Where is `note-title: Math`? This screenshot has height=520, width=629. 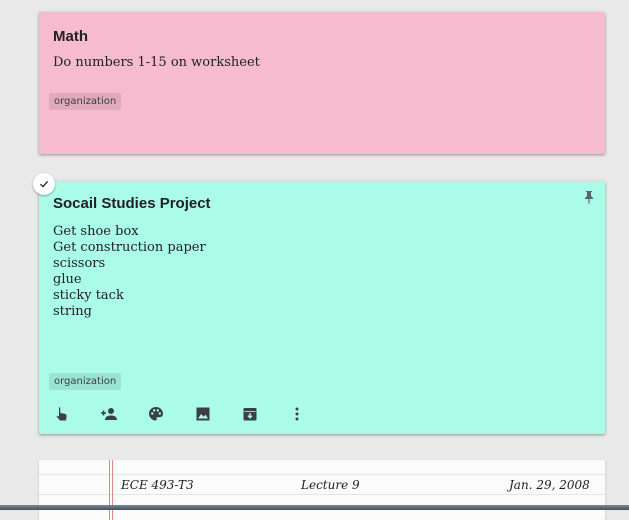 note-title: Math is located at coordinates (70, 36).